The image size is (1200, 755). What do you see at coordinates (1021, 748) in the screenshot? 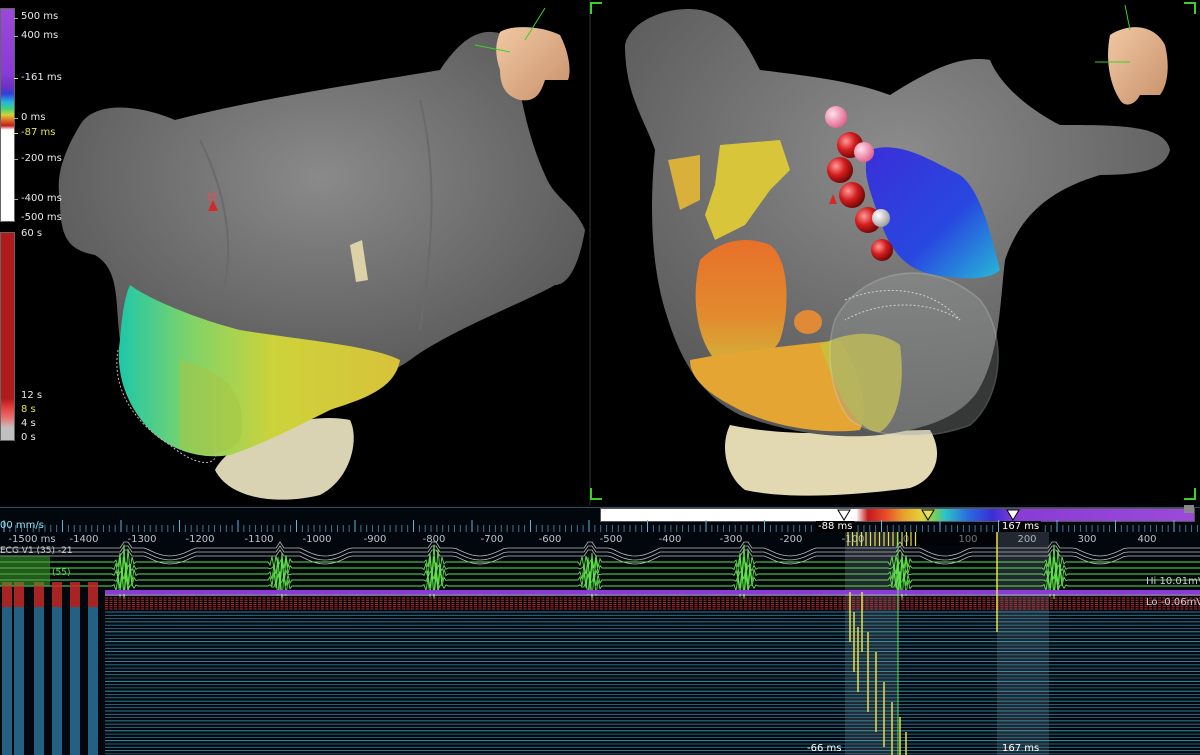
I see `window-end-bottom-label: 167 ms` at bounding box center [1021, 748].